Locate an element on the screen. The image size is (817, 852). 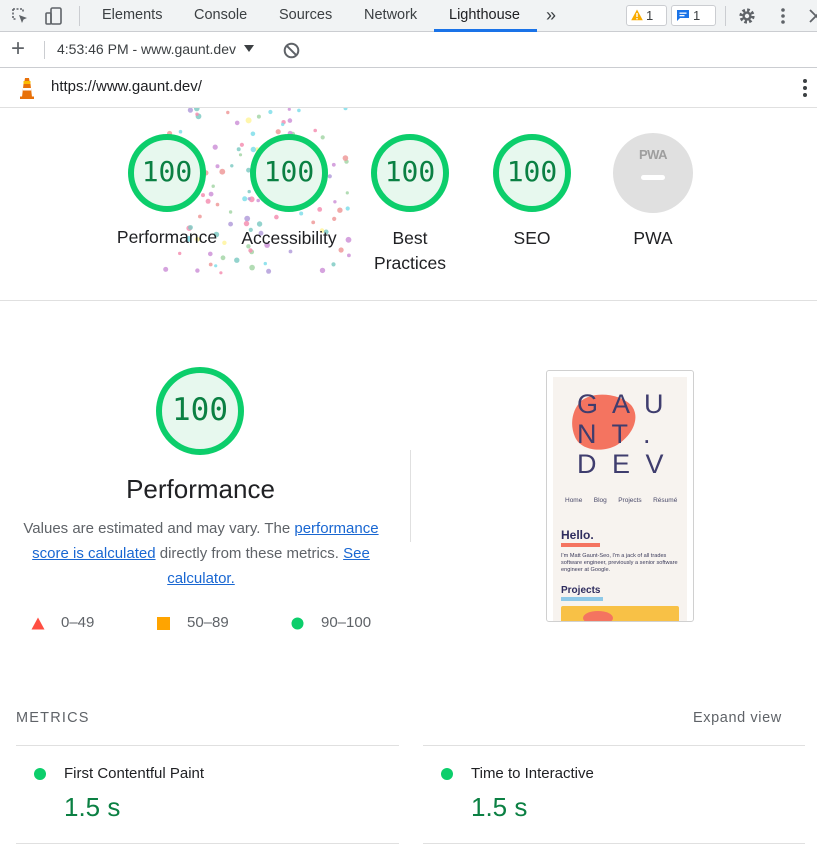
site-nav-item: Résumé is located at coordinates (665, 500).